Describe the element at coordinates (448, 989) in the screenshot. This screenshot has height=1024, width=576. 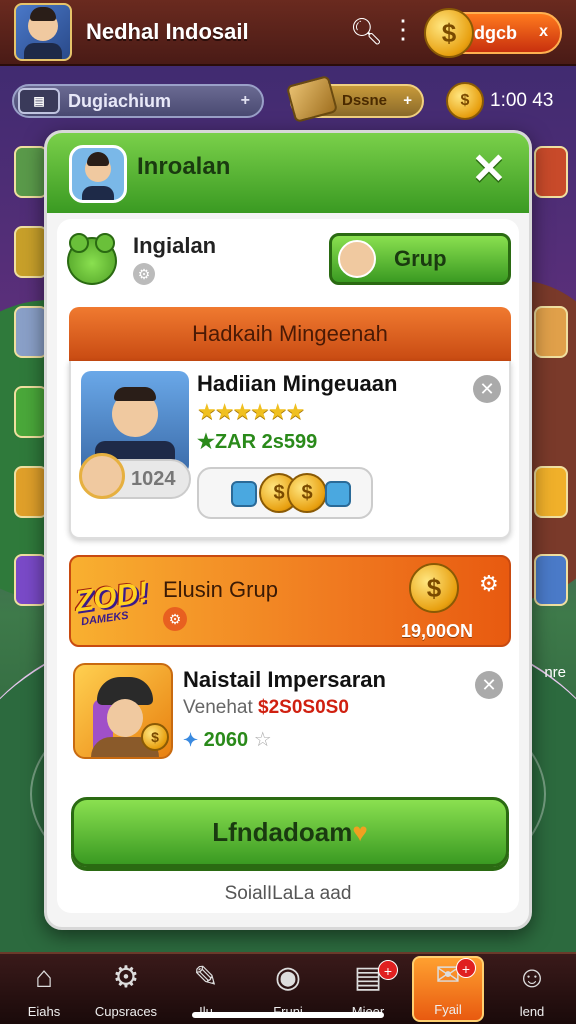
I see `nav-item-fyail: ✉ Fyail +` at that location.